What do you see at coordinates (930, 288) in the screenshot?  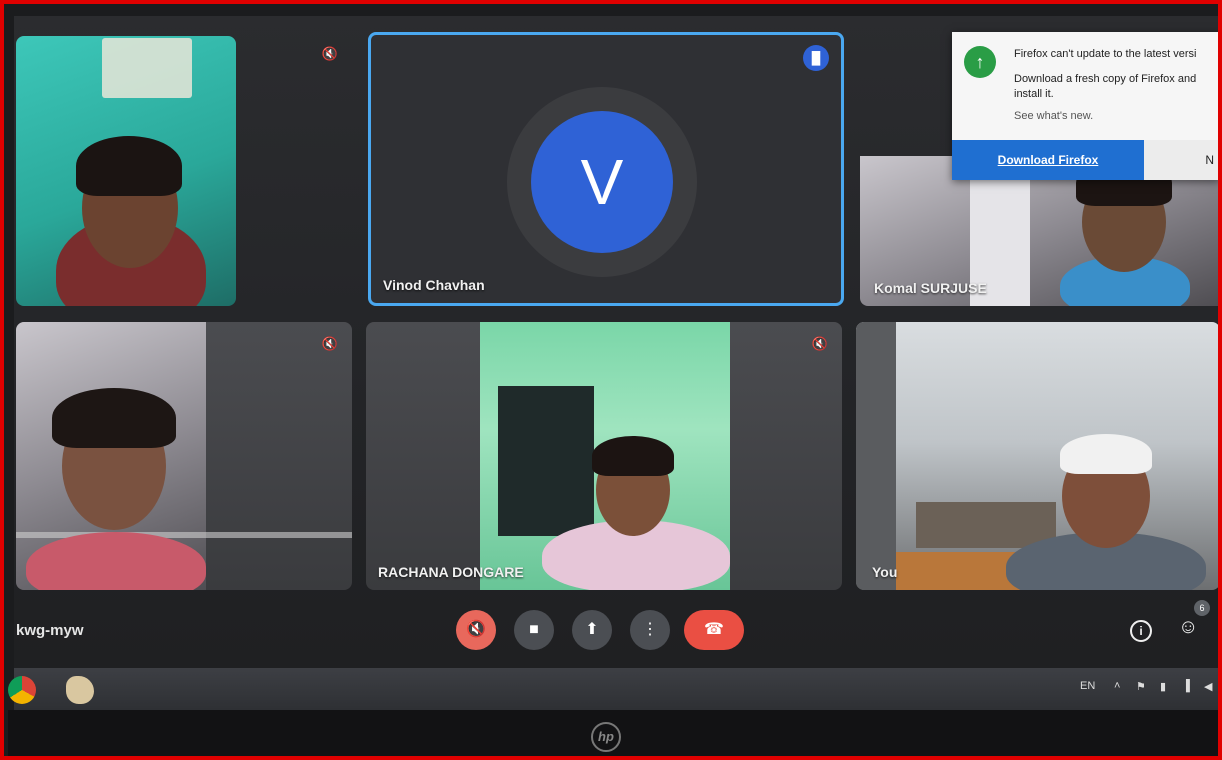 I see `participant-name: Komal SURJUSE` at bounding box center [930, 288].